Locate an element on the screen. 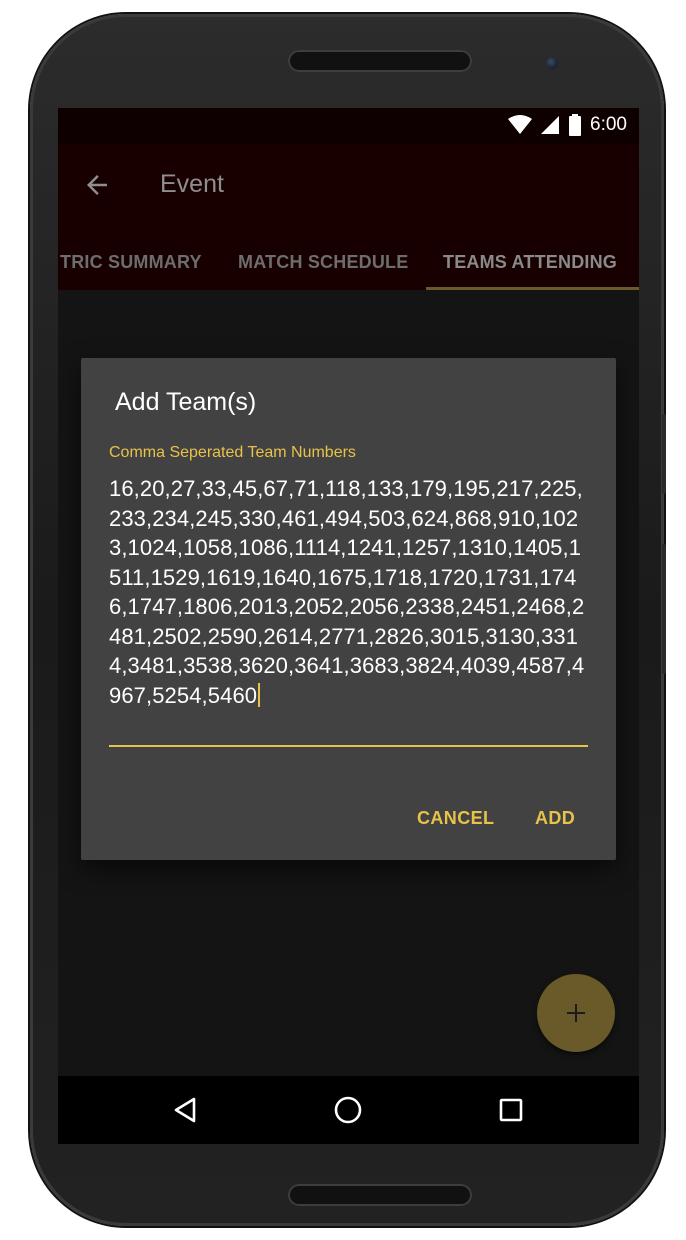  front-camera is located at coordinates (552, 63).